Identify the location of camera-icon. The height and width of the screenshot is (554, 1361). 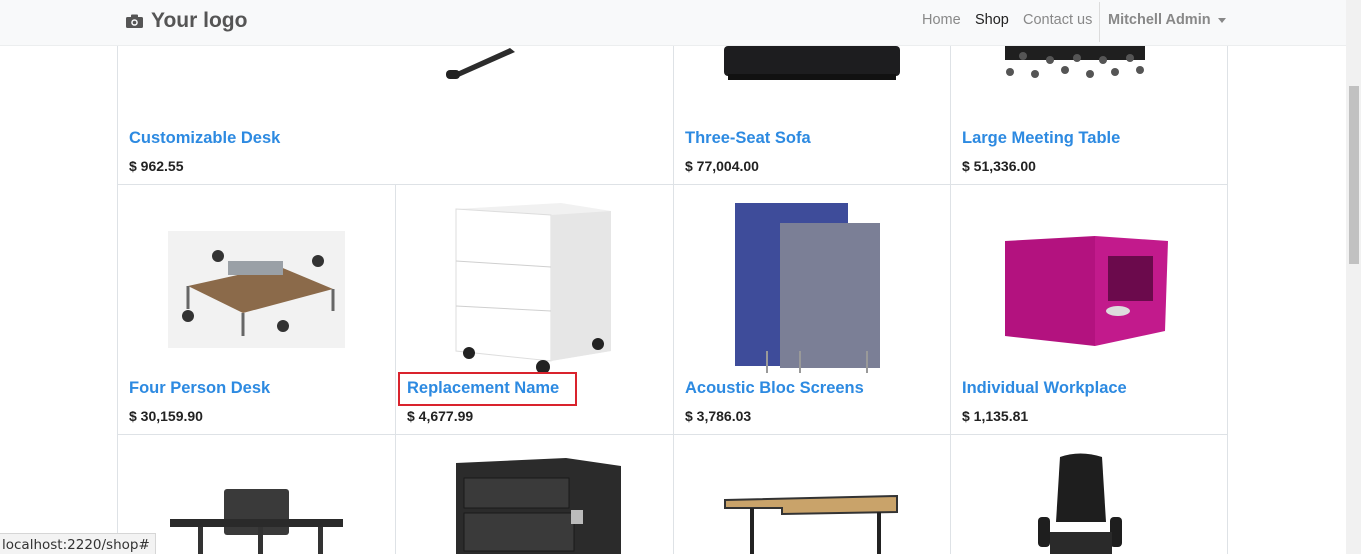
(134, 21).